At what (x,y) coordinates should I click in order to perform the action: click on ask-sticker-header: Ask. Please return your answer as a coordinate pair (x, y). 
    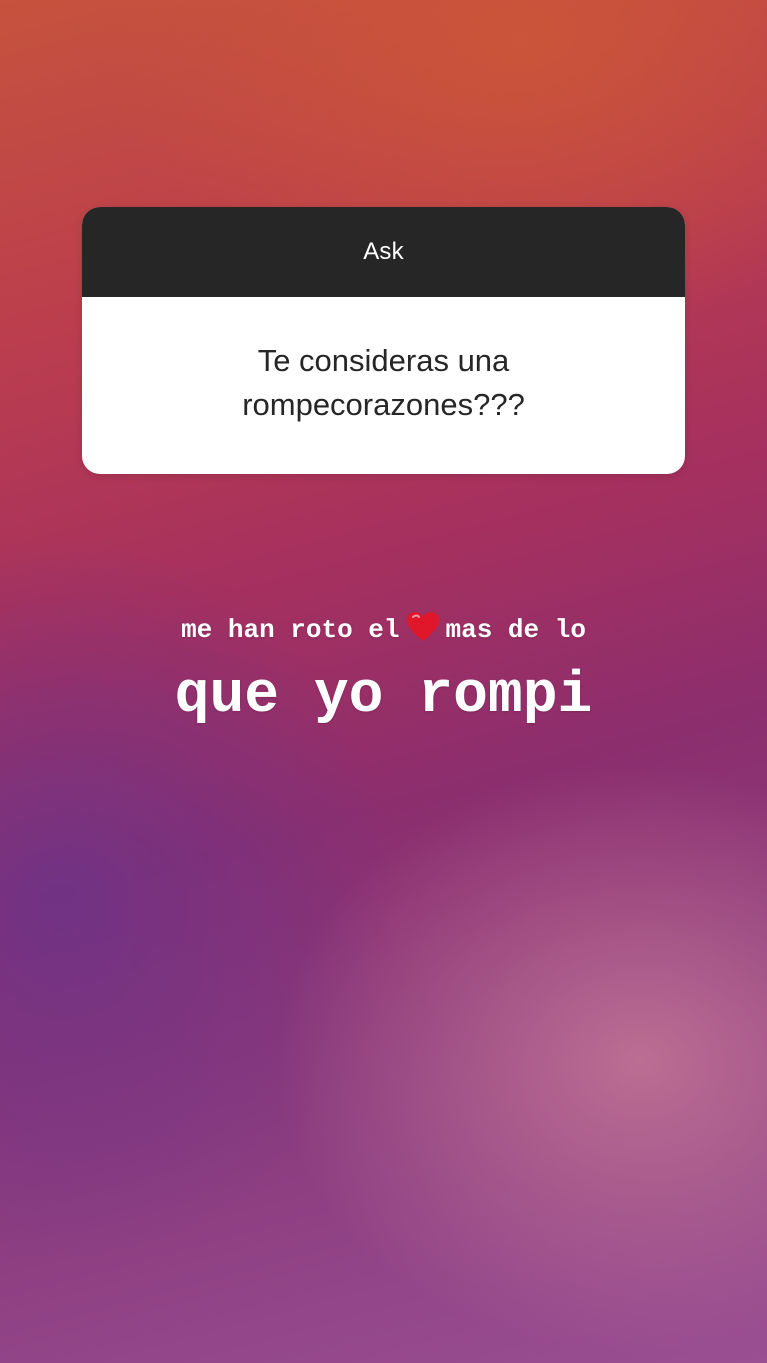
    Looking at the image, I should click on (383, 252).